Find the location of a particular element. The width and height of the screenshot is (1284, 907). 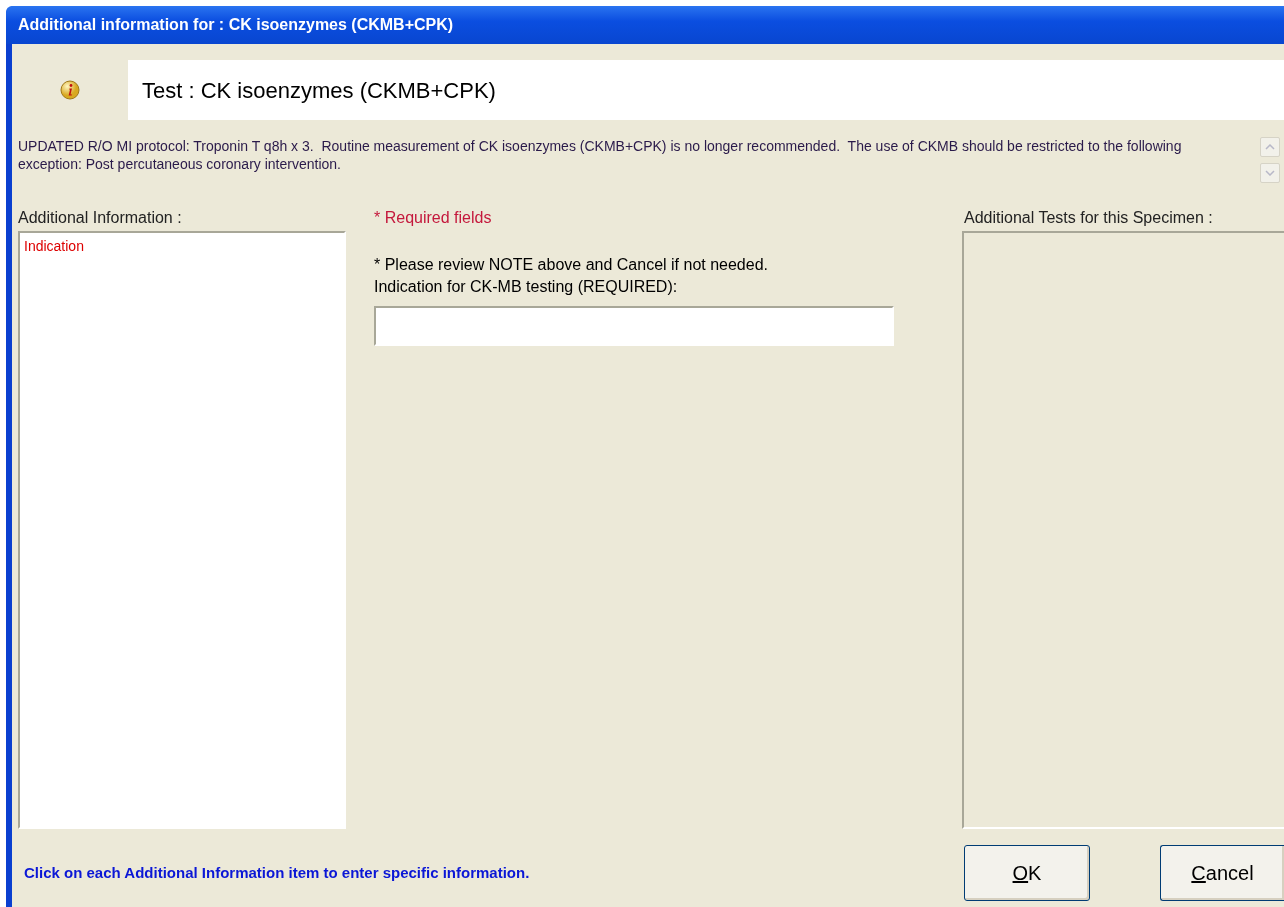

caret-down-icon is located at coordinates (1270, 173).